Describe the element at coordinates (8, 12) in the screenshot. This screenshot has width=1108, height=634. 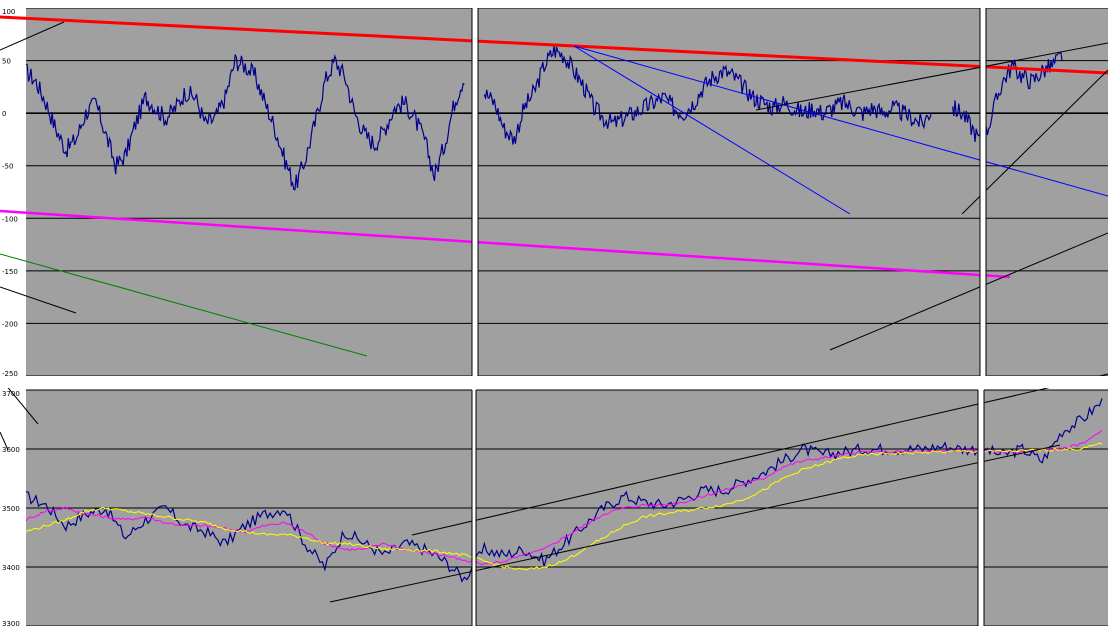
I see `tick-label-top-0: 100` at that location.